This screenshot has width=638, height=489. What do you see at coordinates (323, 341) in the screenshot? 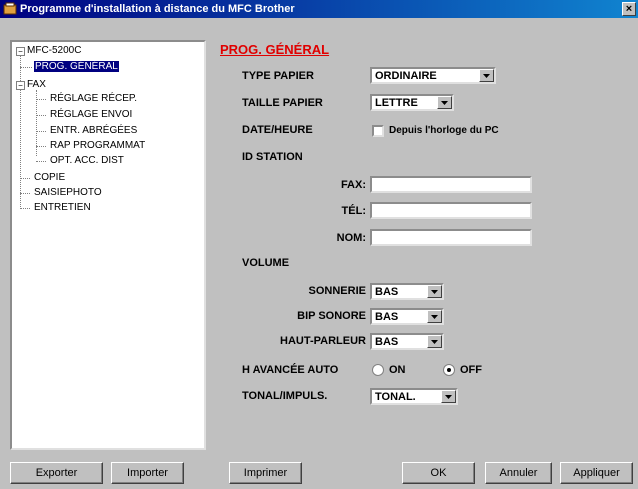
I see `haut-parleur-label: HAUT-PARLEUR` at bounding box center [323, 341].